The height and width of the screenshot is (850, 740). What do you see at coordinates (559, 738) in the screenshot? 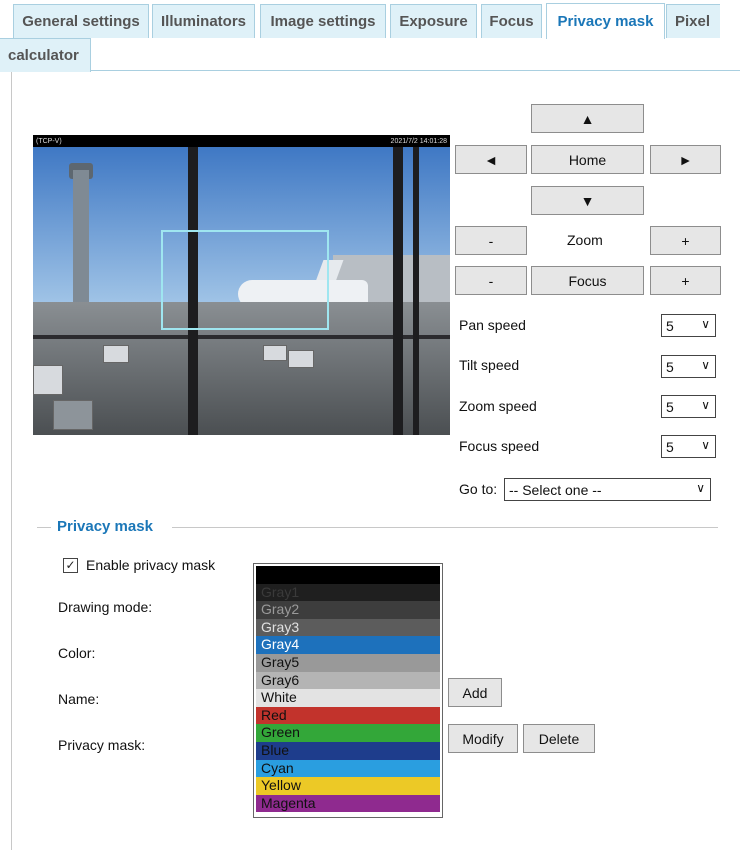
I see `delete-button: Delete` at bounding box center [559, 738].